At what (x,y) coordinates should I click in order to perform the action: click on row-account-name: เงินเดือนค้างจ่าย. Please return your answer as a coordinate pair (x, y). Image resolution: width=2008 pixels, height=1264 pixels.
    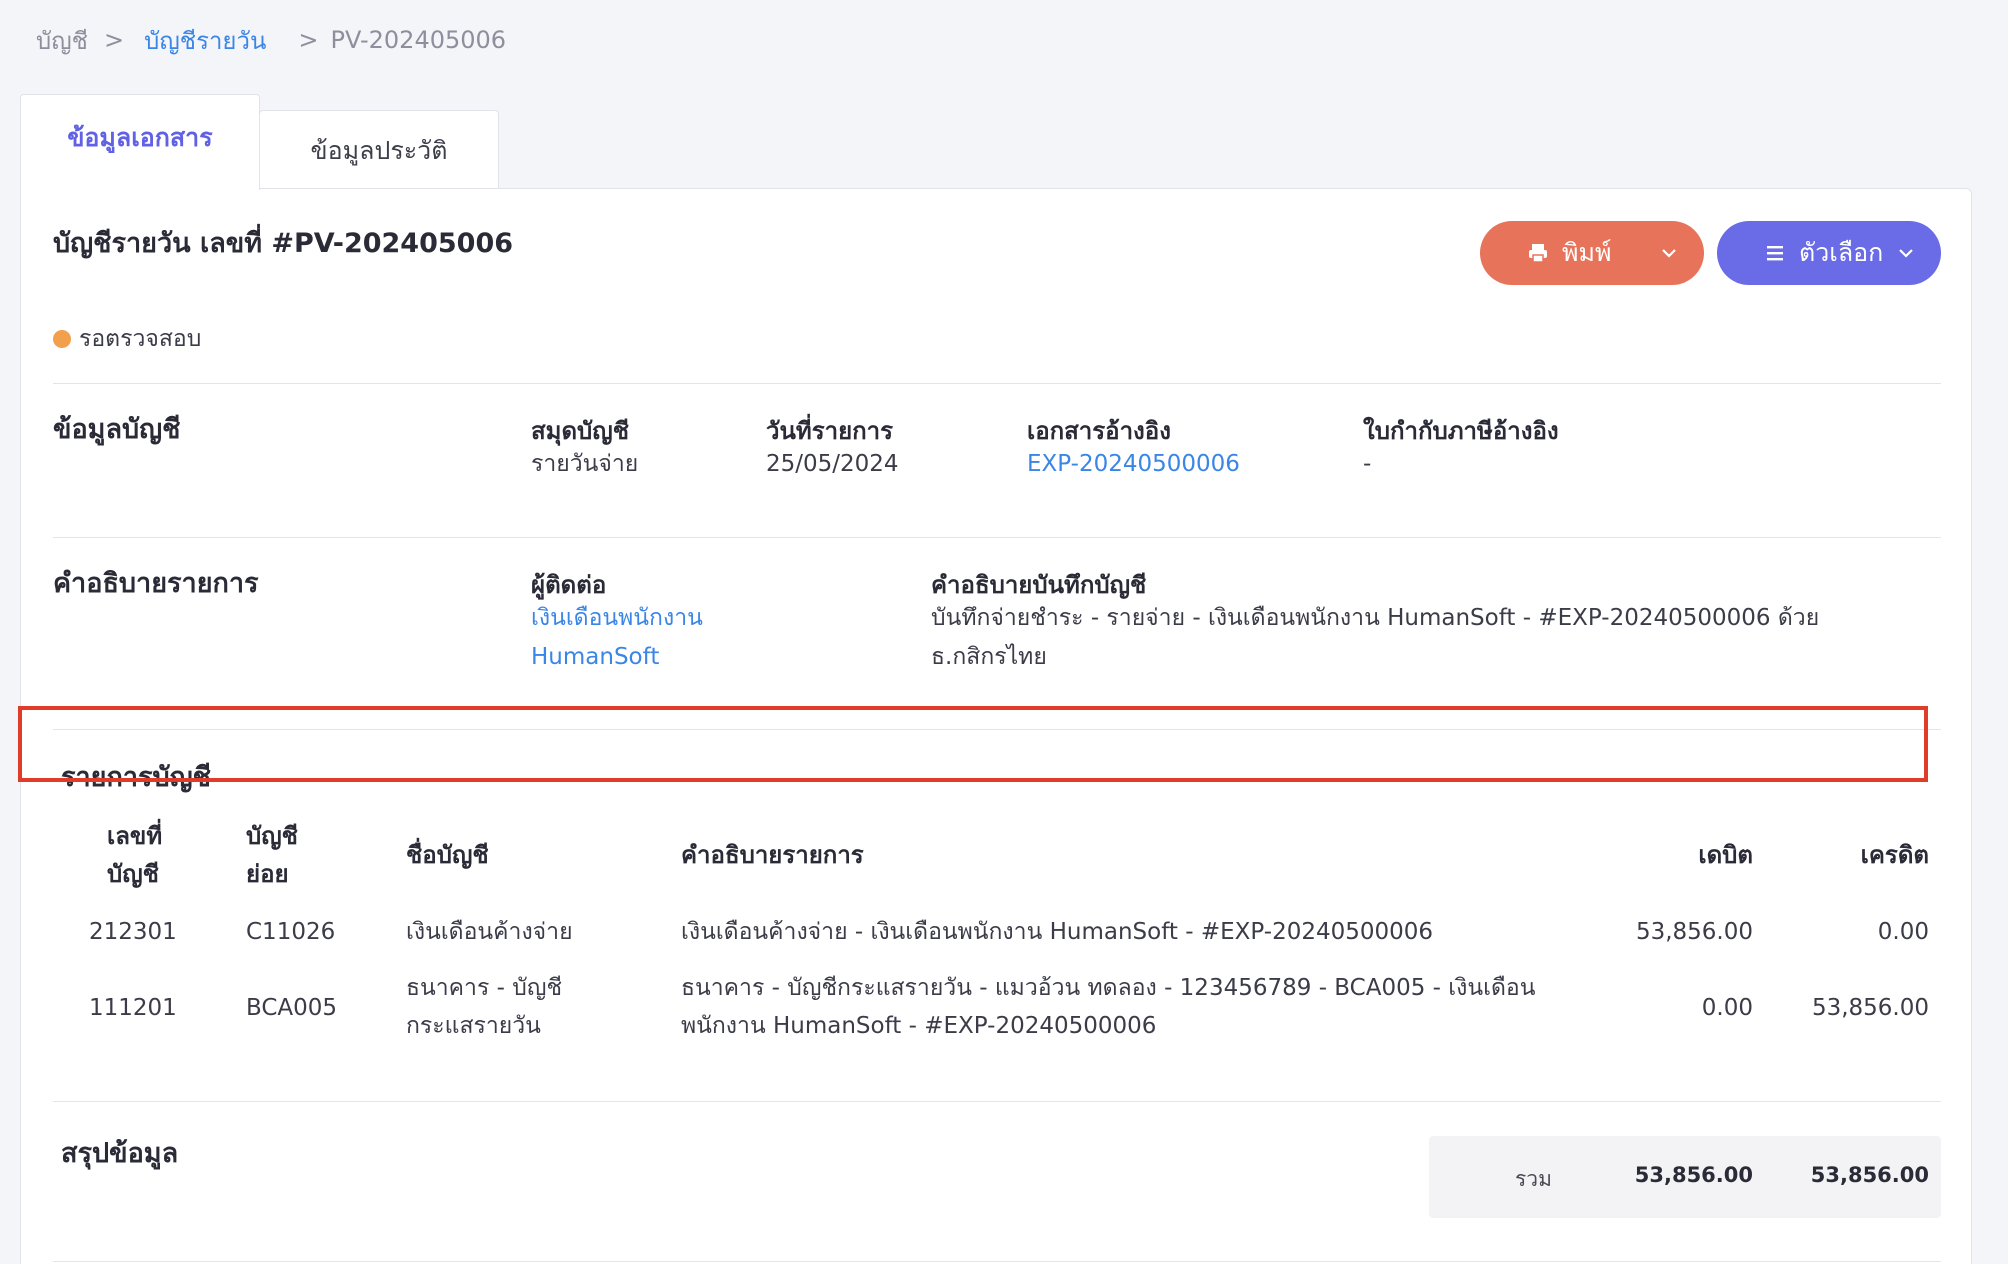
    Looking at the image, I should click on (489, 932).